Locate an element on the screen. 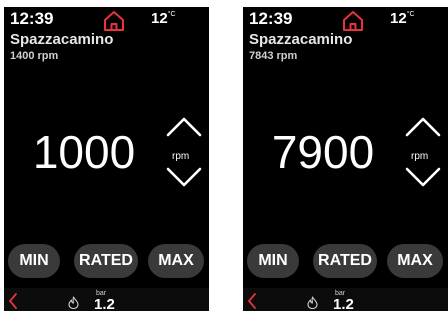 This screenshot has height=311, width=448. rpm-setpoint: 7900 is located at coordinates (323, 152).